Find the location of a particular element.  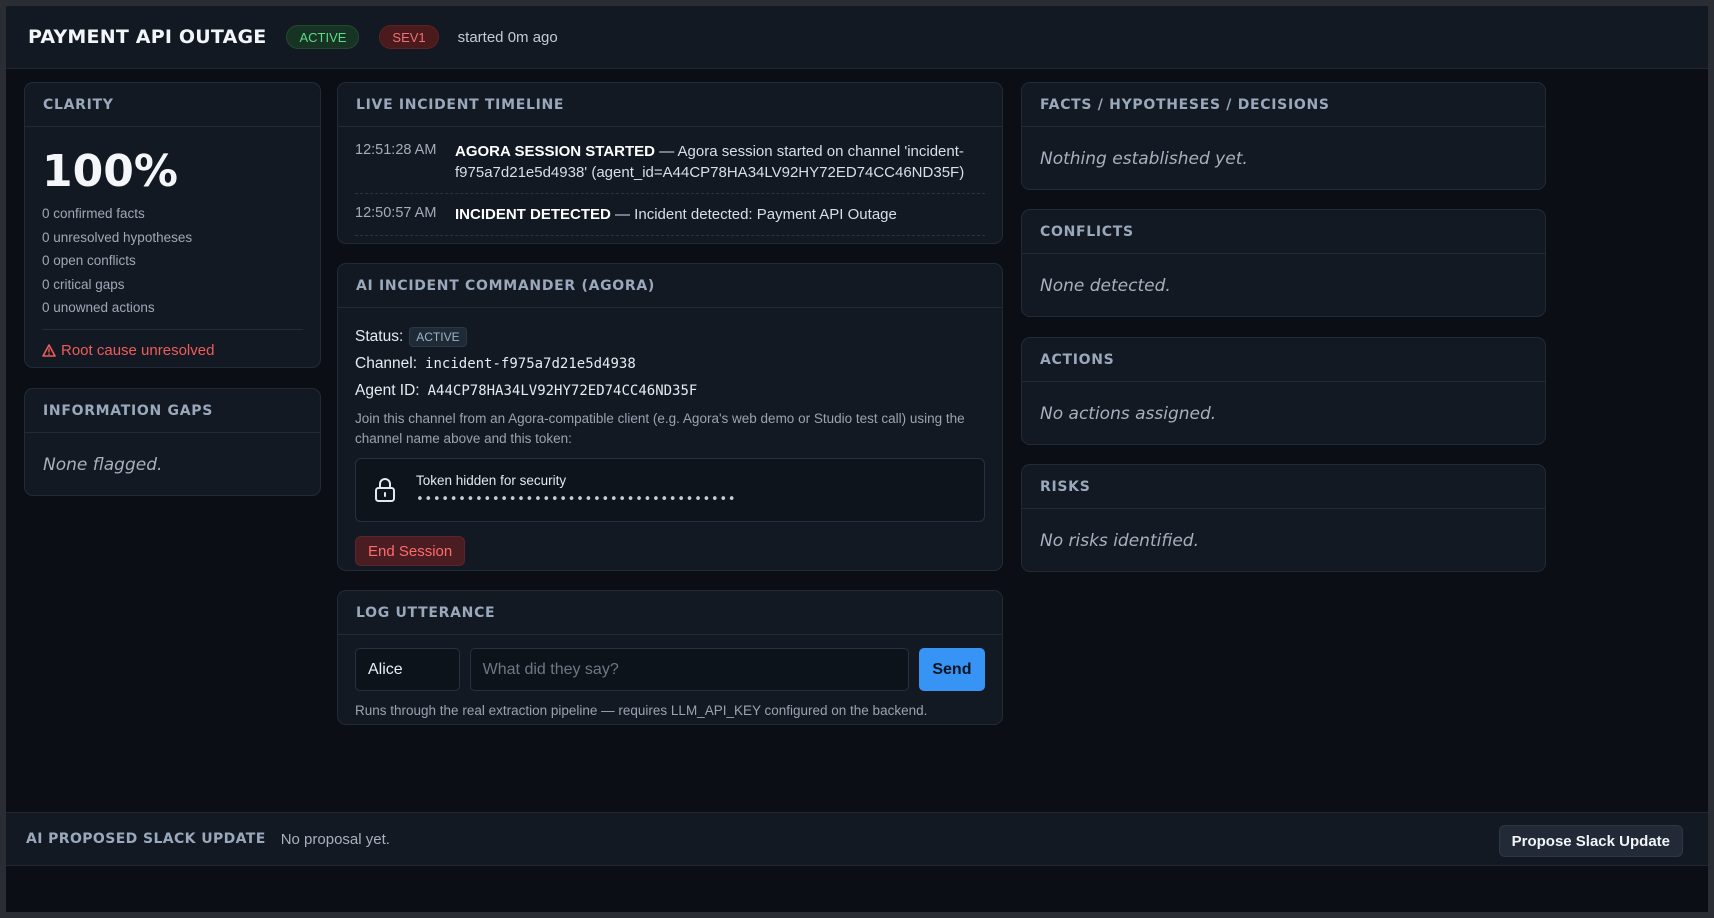

session-status-badge: ACTIVE is located at coordinates (438, 336).